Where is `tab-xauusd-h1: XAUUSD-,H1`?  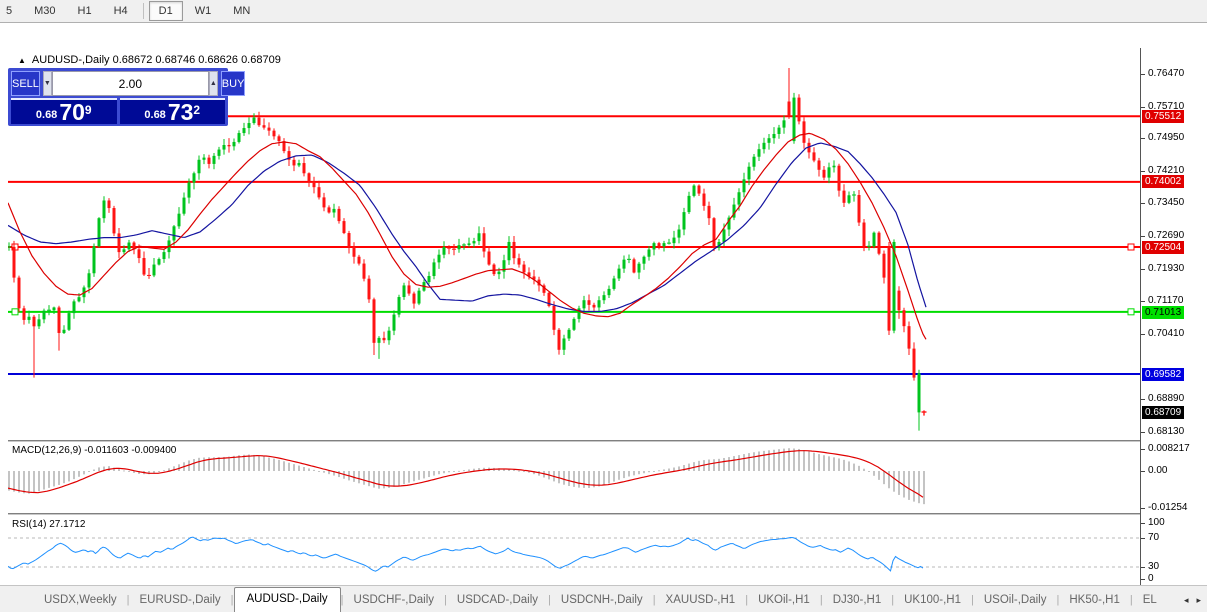
tab-xauusd-h1: XAUUSD-,H1 is located at coordinates (701, 601).